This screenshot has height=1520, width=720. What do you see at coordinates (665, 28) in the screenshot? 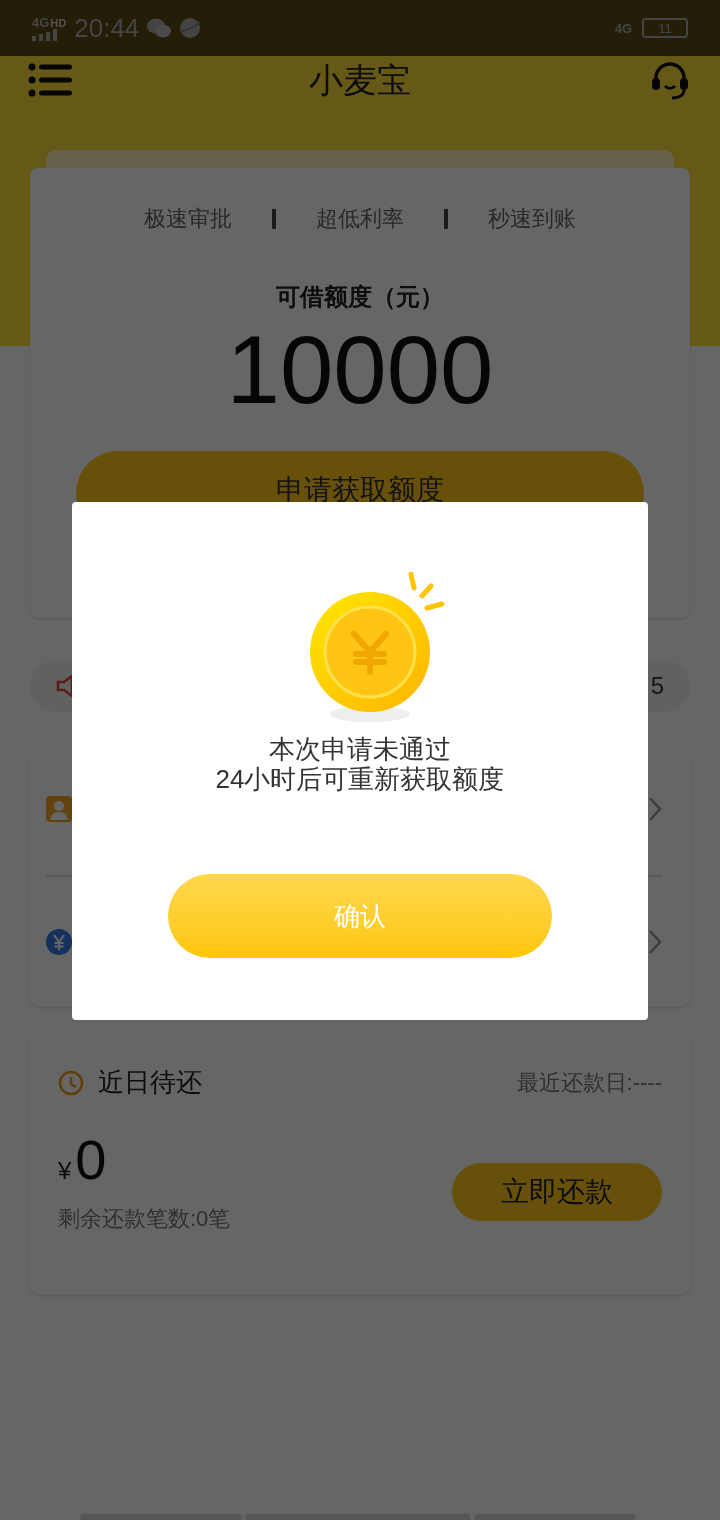
I see `battery-icon: 11` at bounding box center [665, 28].